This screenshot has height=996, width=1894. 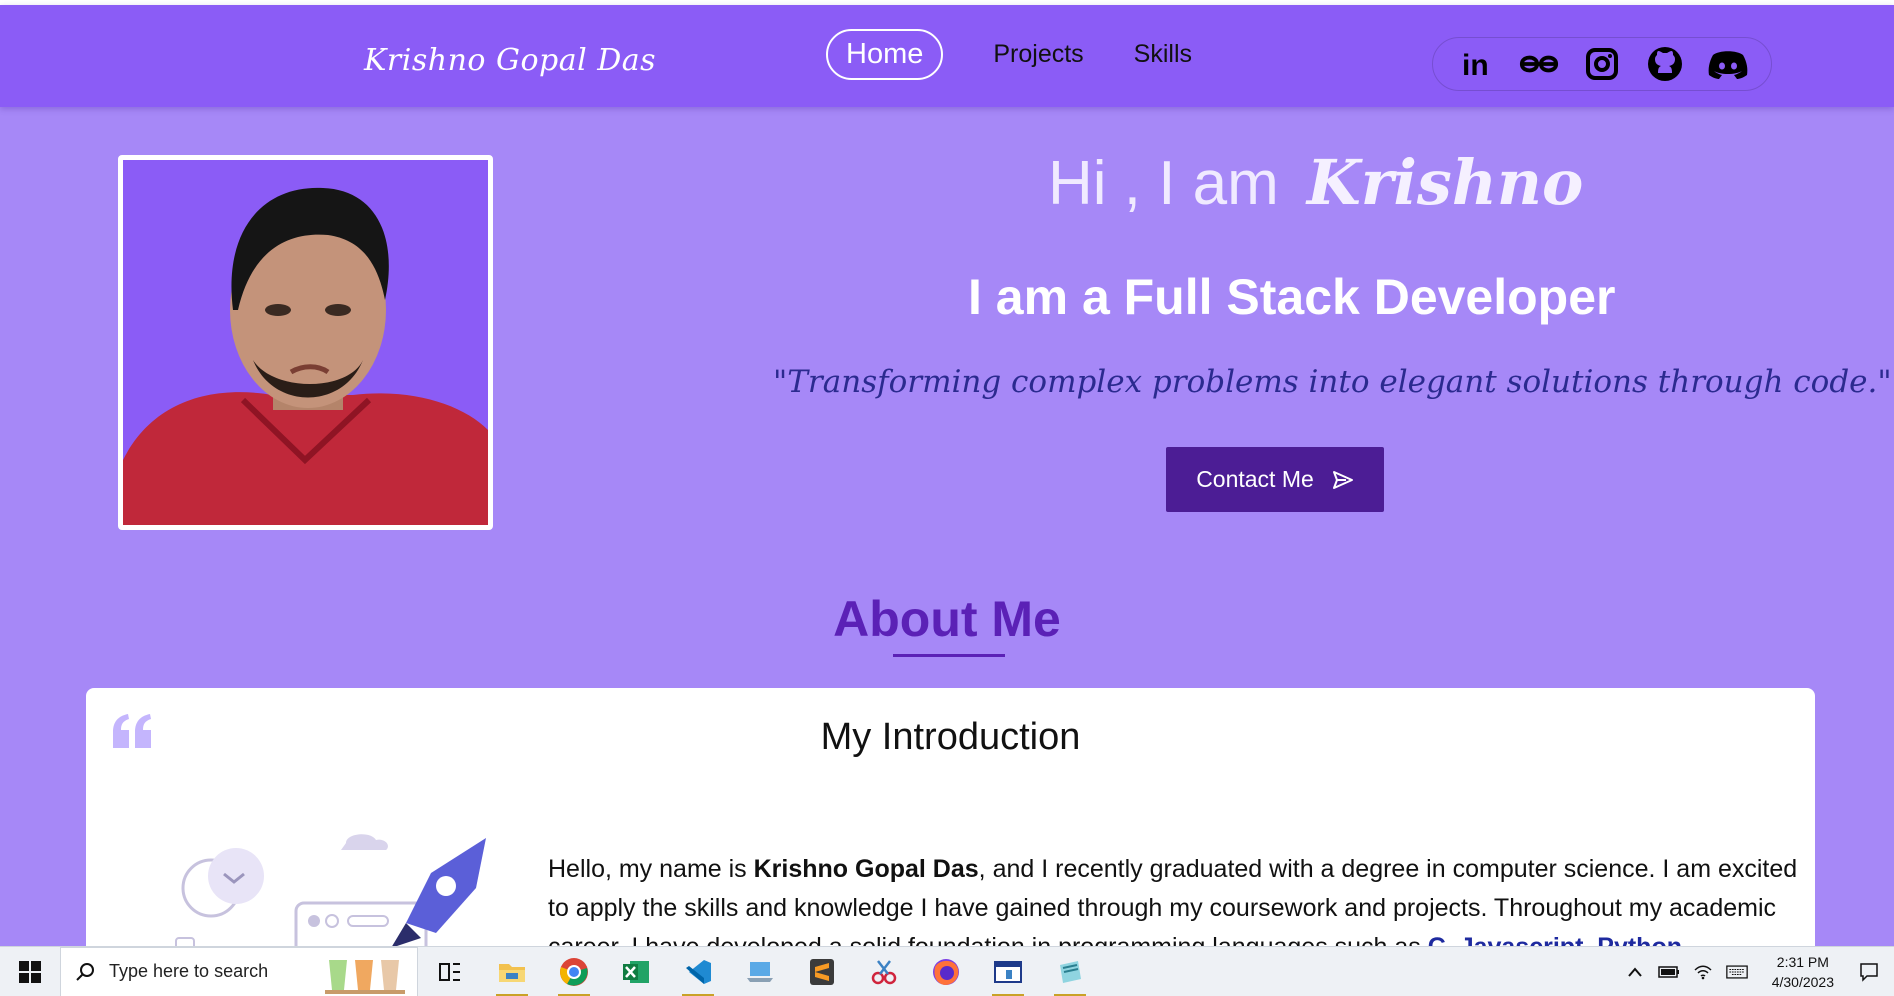 I want to click on profile-photo, so click(x=305, y=342).